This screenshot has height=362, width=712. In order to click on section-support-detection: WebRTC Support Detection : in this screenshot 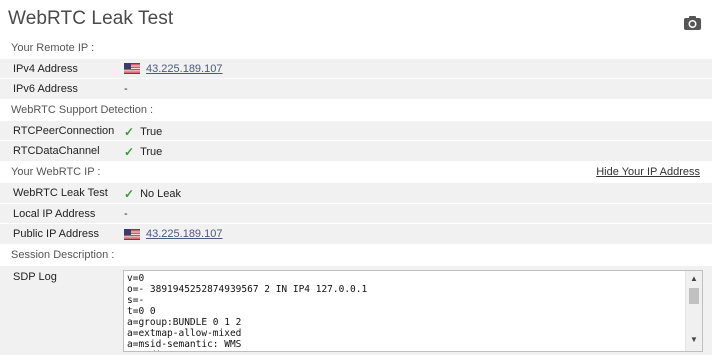, I will do `click(356, 110)`.